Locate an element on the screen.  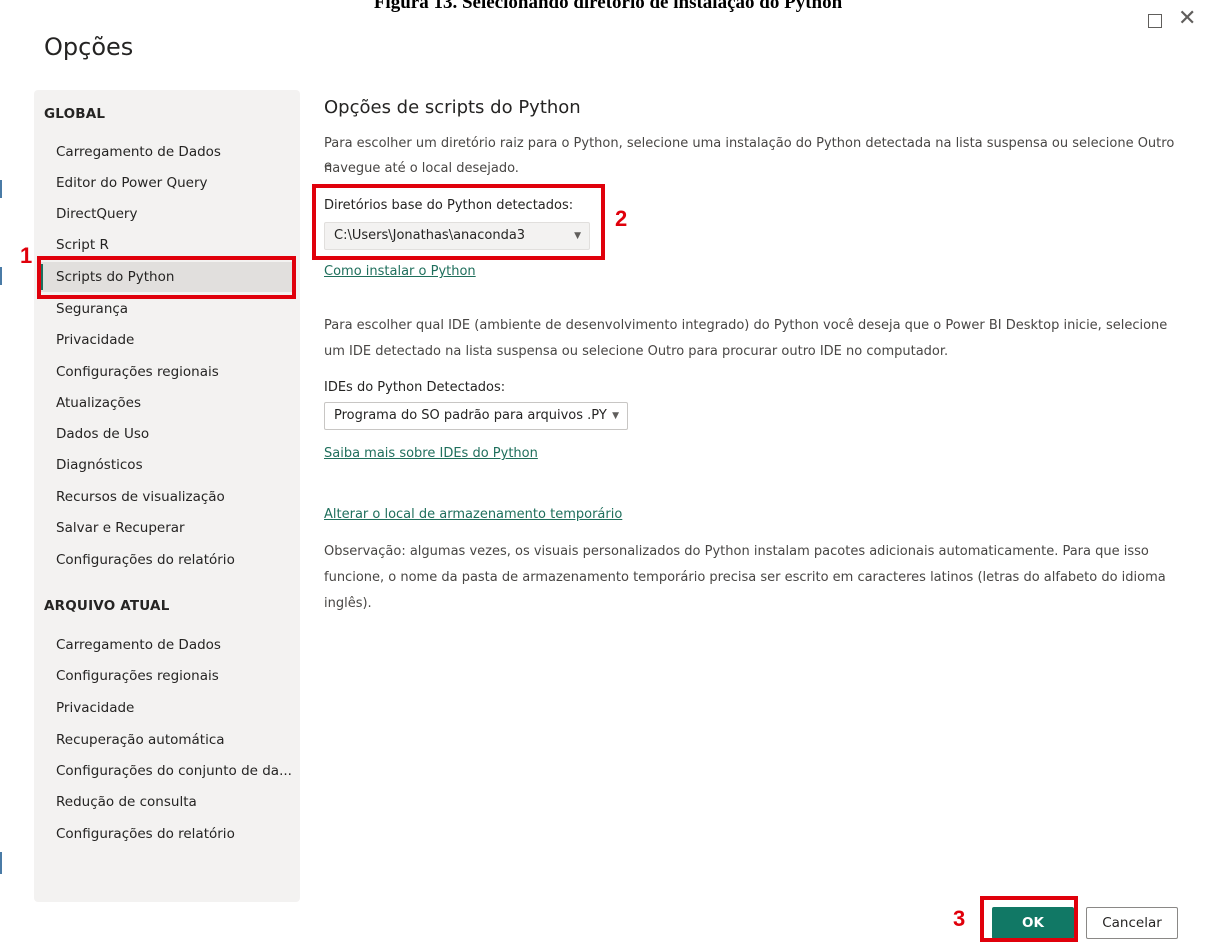
step-number-3: 3 is located at coordinates (959, 918).